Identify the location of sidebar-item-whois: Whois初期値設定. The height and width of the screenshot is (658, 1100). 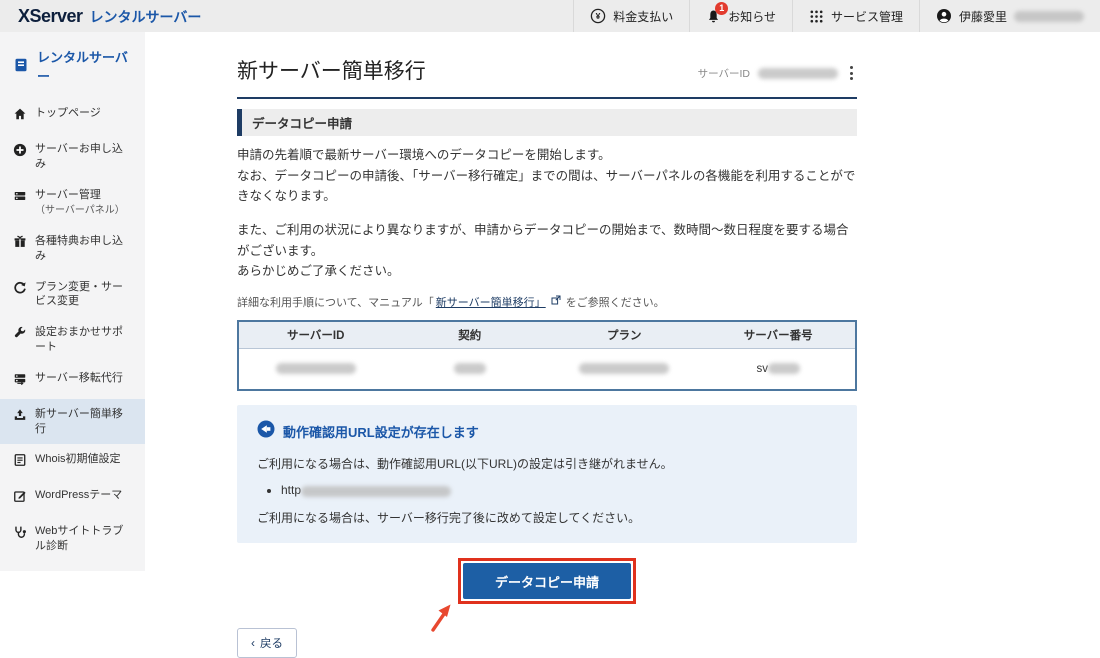
(72, 462).